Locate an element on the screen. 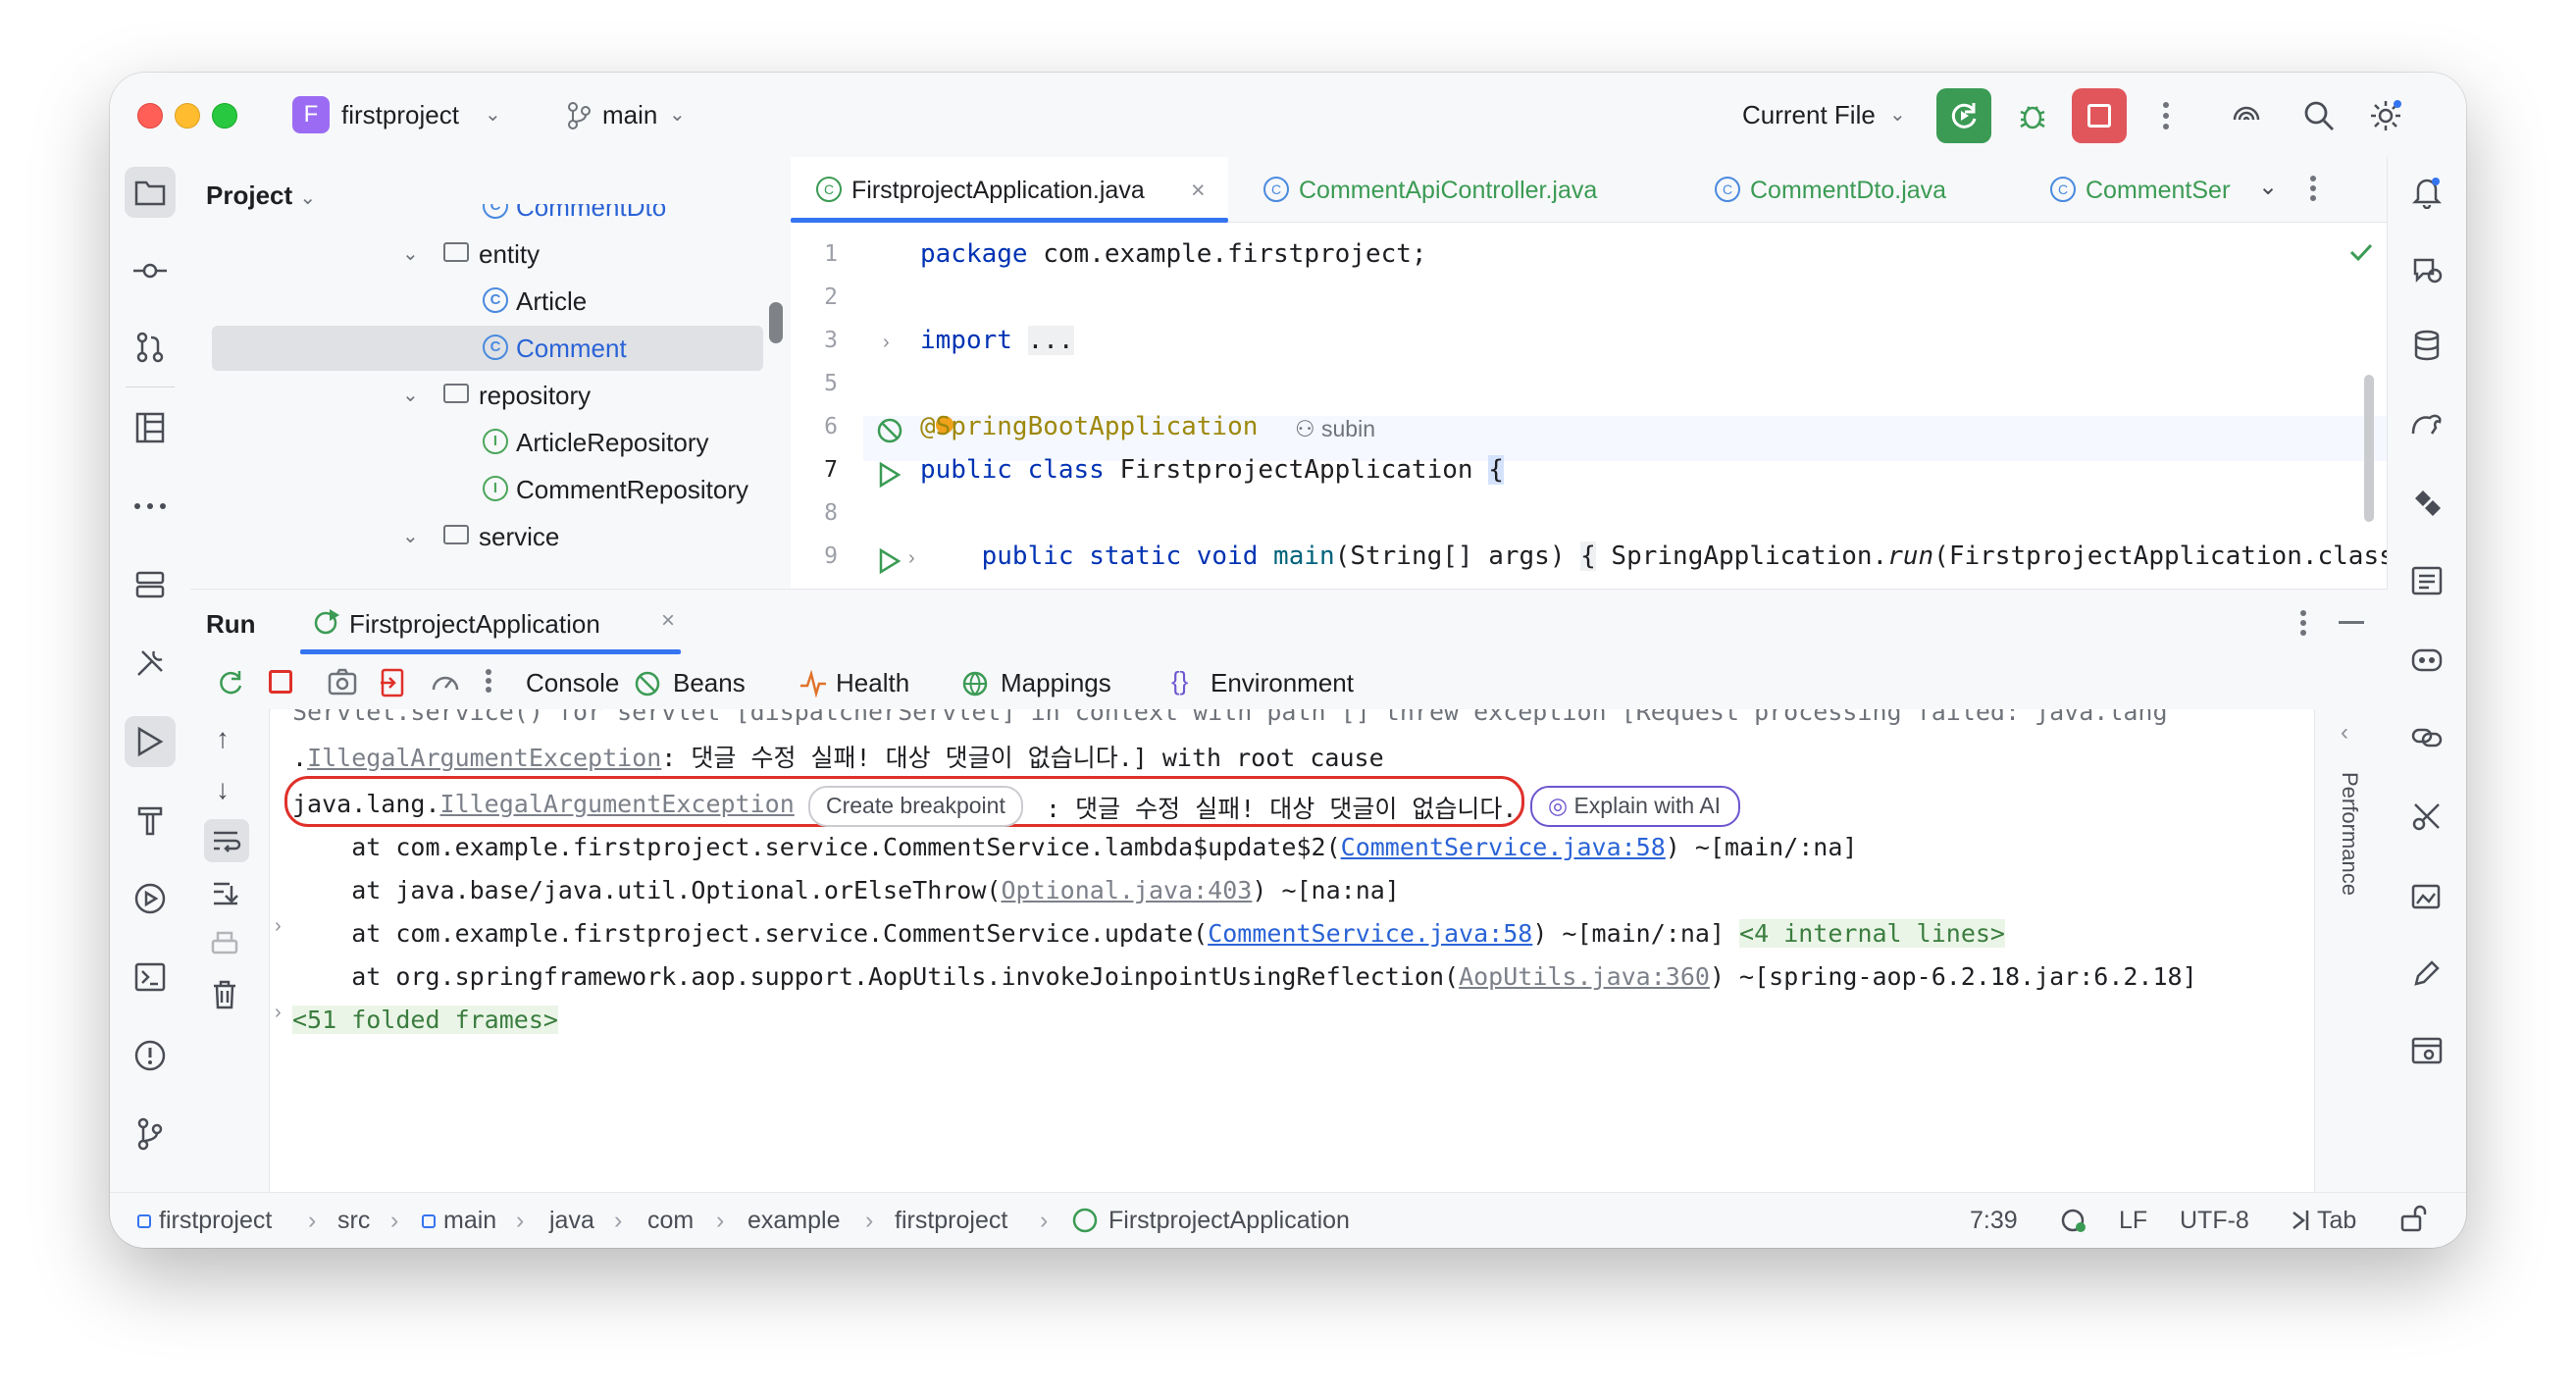  spring-status-icon is located at coordinates (2073, 1220).